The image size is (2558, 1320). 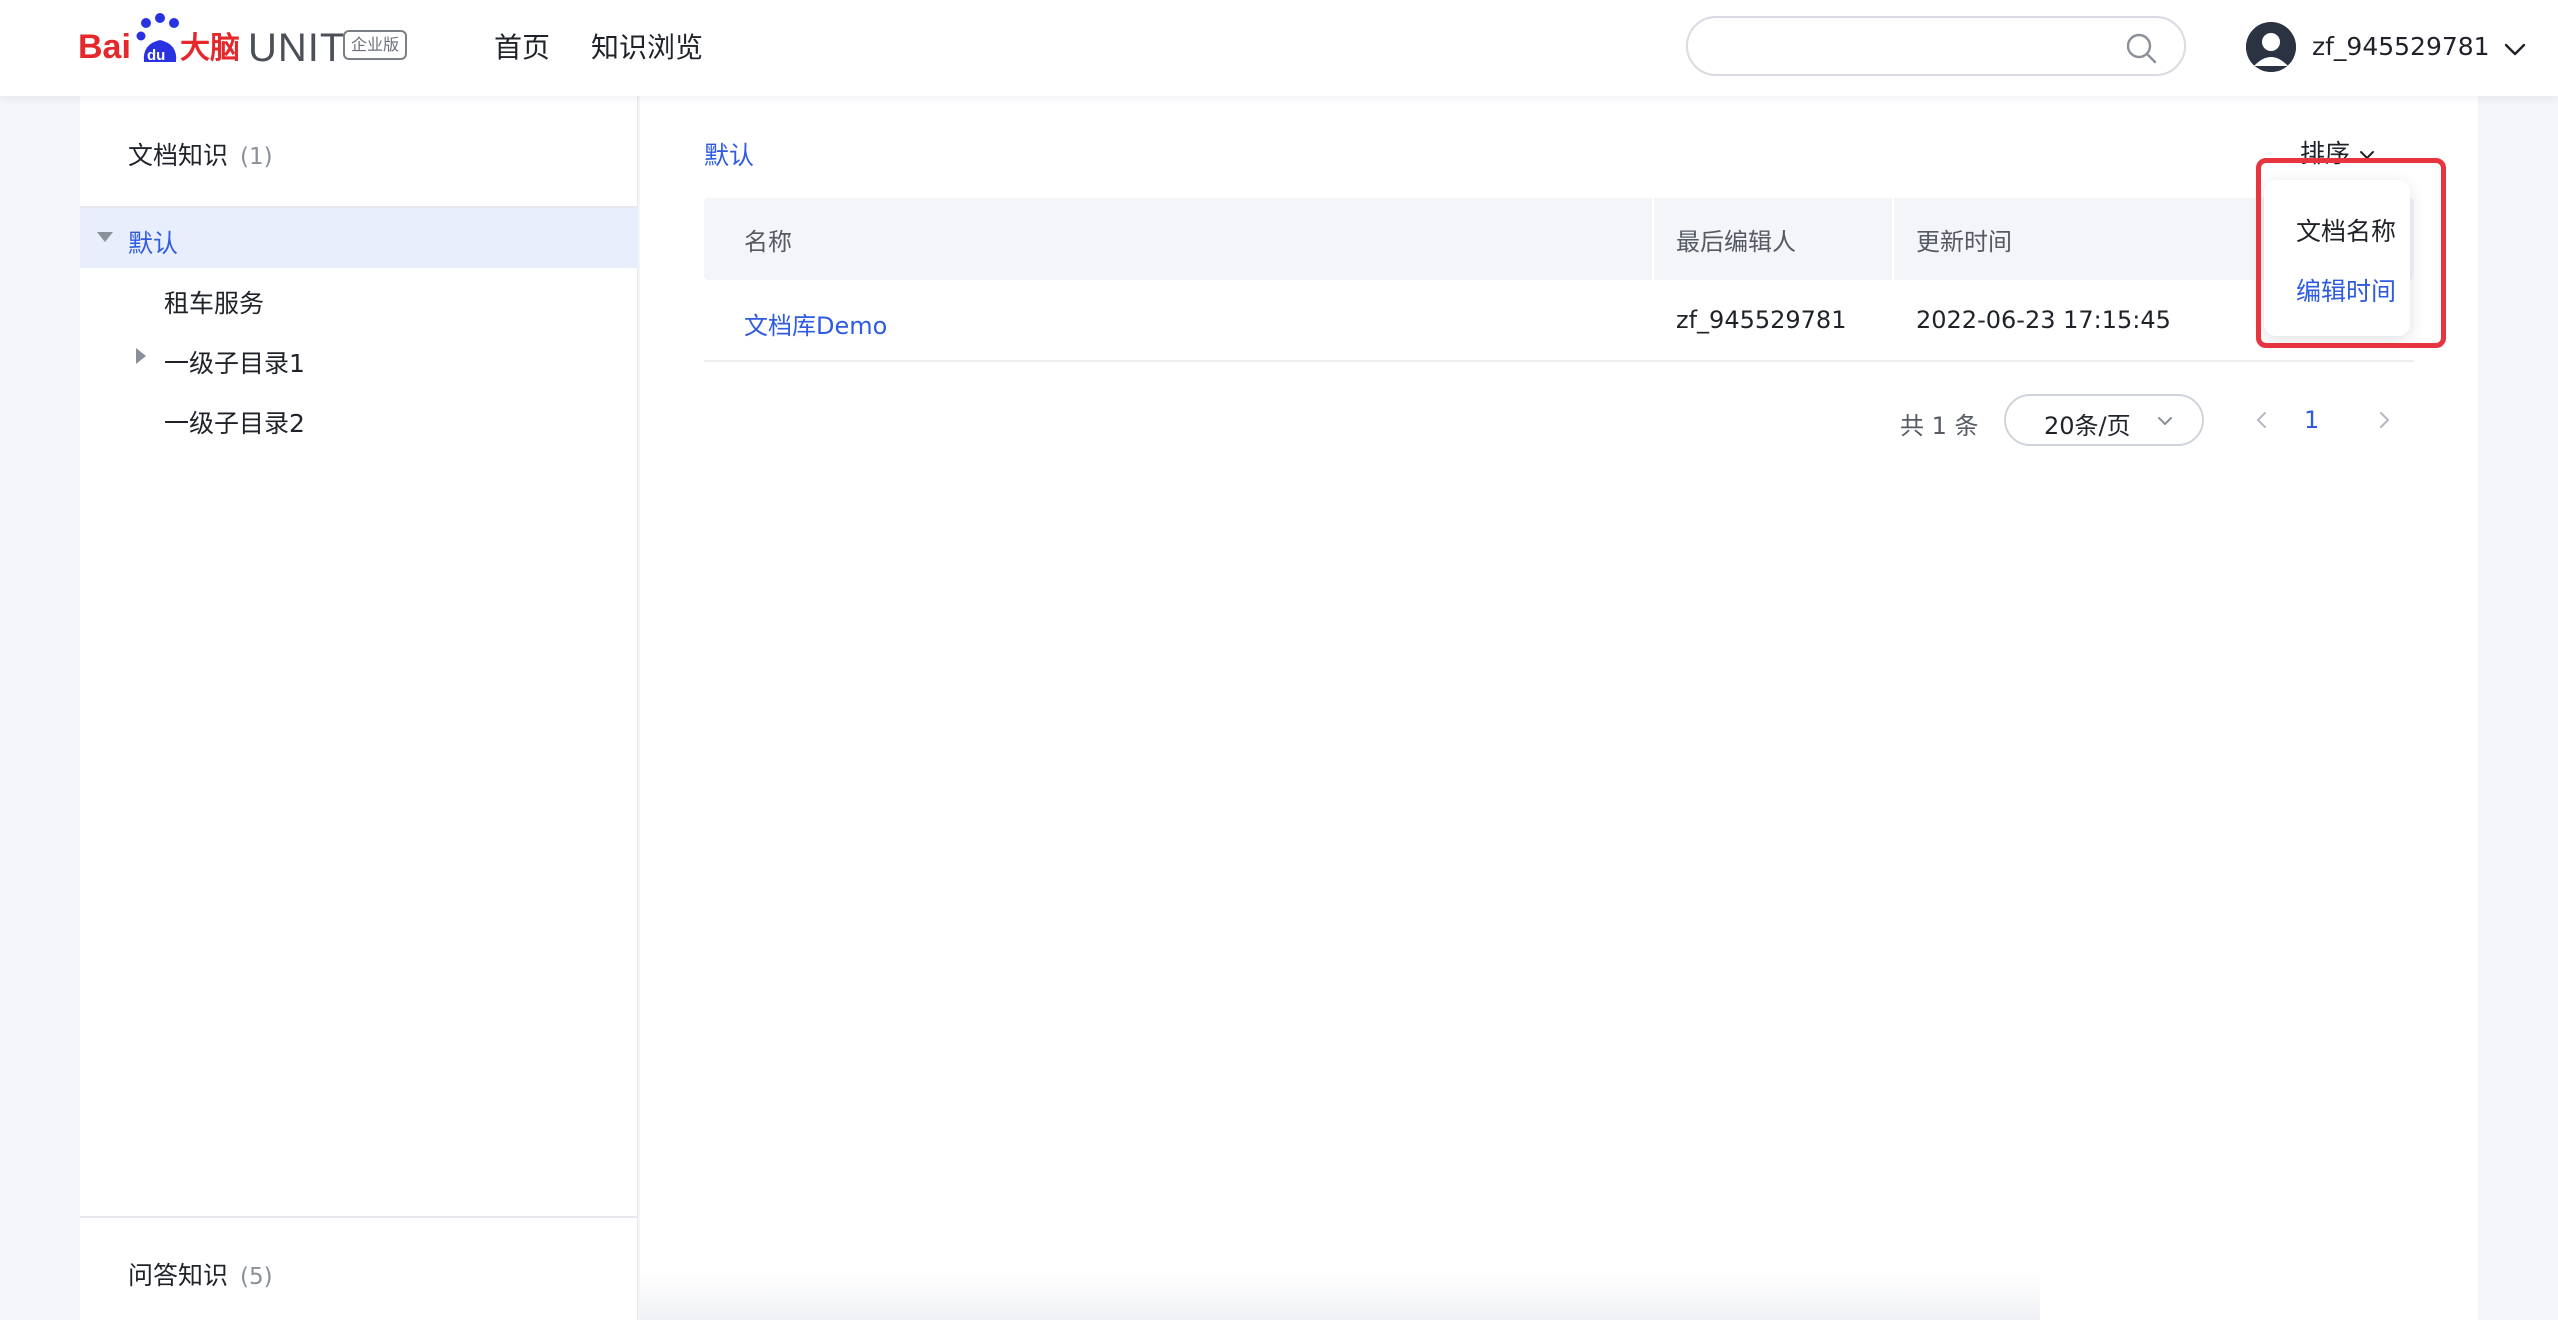 I want to click on user-avatar-icon, so click(x=2271, y=47).